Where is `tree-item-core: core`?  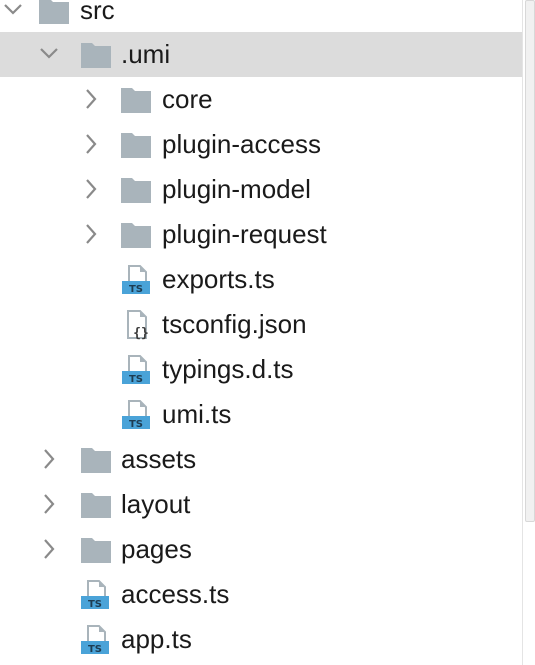 tree-item-core: core is located at coordinates (261, 99).